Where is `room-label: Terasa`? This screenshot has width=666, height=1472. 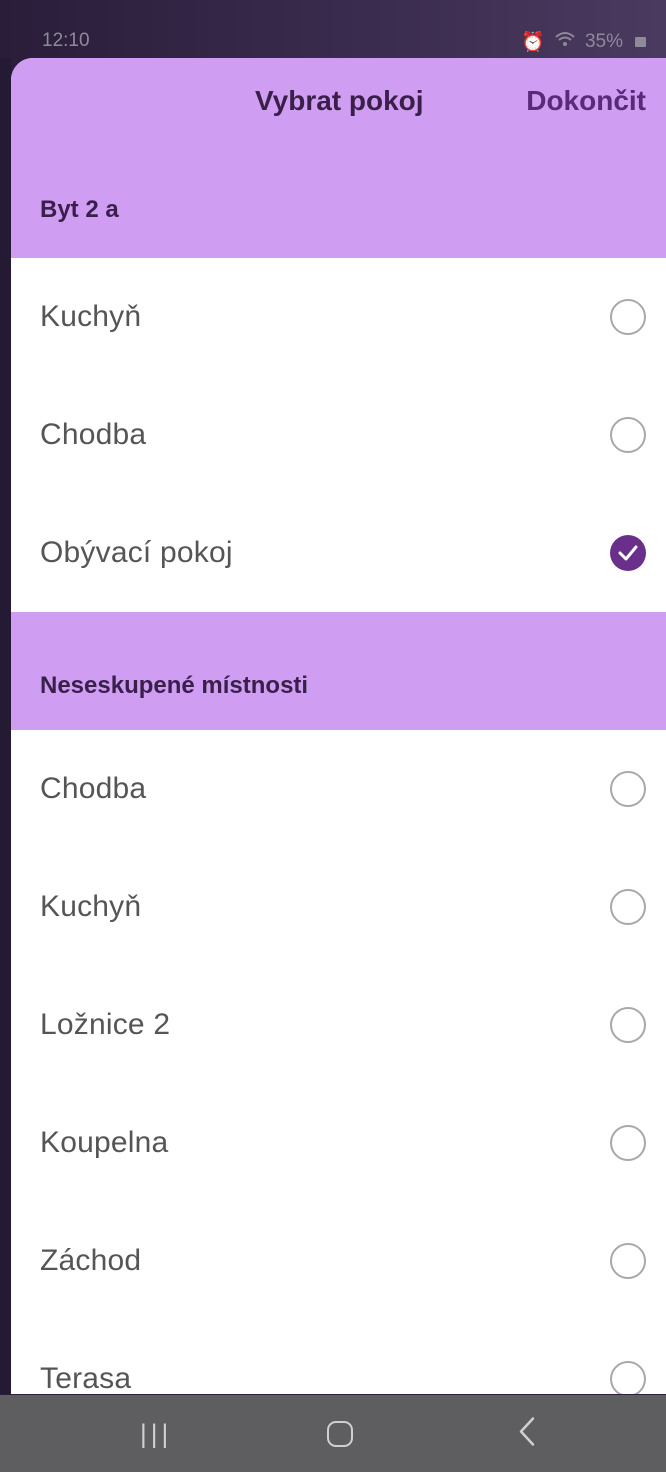
room-label: Terasa is located at coordinates (86, 1378).